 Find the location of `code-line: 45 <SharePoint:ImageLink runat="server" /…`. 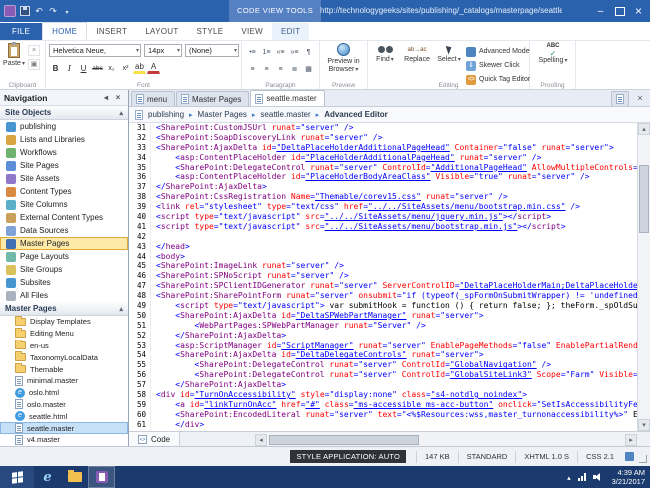

code-line: 45 <SharePoint:ImageLink runat="server" /… is located at coordinates (383, 266).